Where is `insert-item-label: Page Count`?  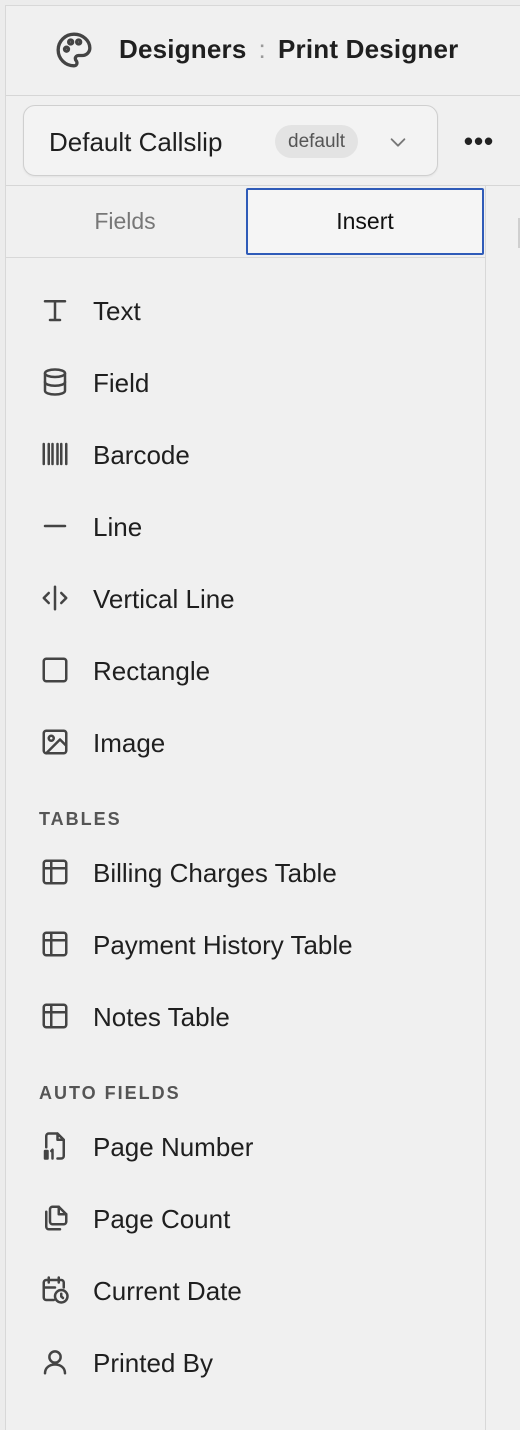 insert-item-label: Page Count is located at coordinates (162, 1219).